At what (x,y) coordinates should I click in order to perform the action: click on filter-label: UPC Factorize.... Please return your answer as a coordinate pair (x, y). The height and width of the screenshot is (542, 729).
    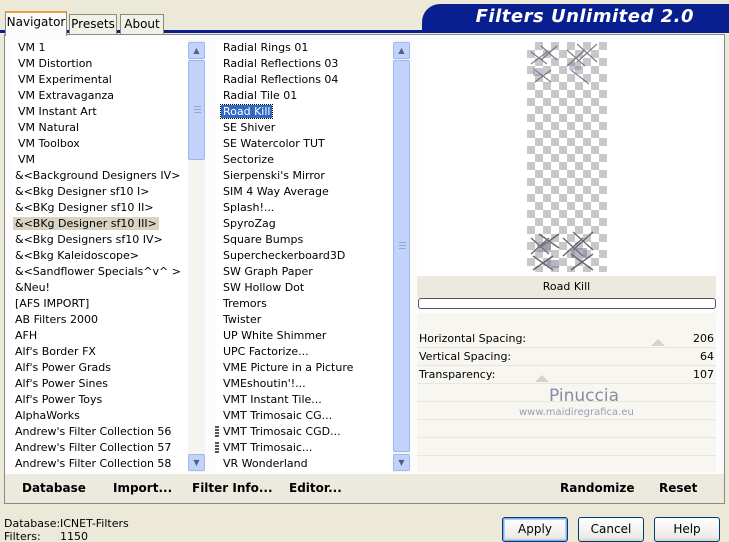
    Looking at the image, I should click on (266, 351).